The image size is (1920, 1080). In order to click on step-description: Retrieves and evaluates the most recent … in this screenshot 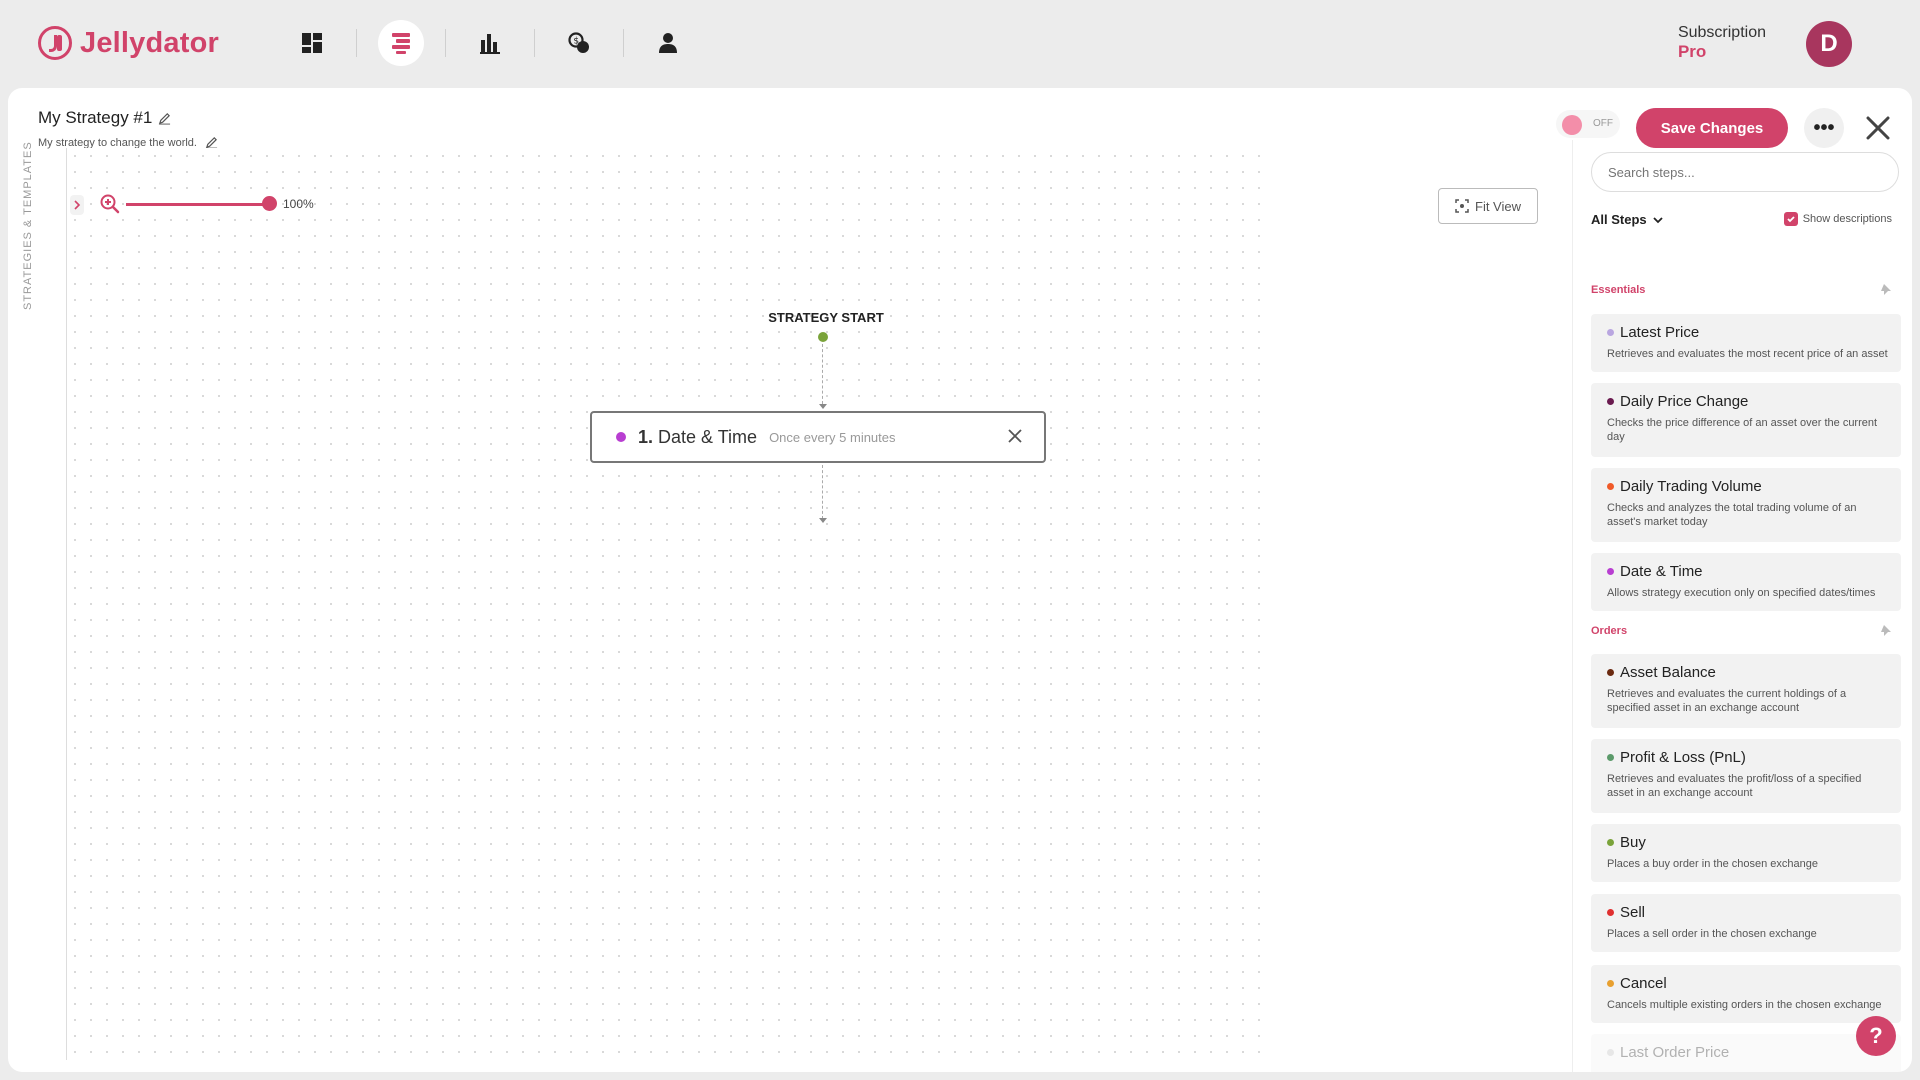, I will do `click(1747, 354)`.